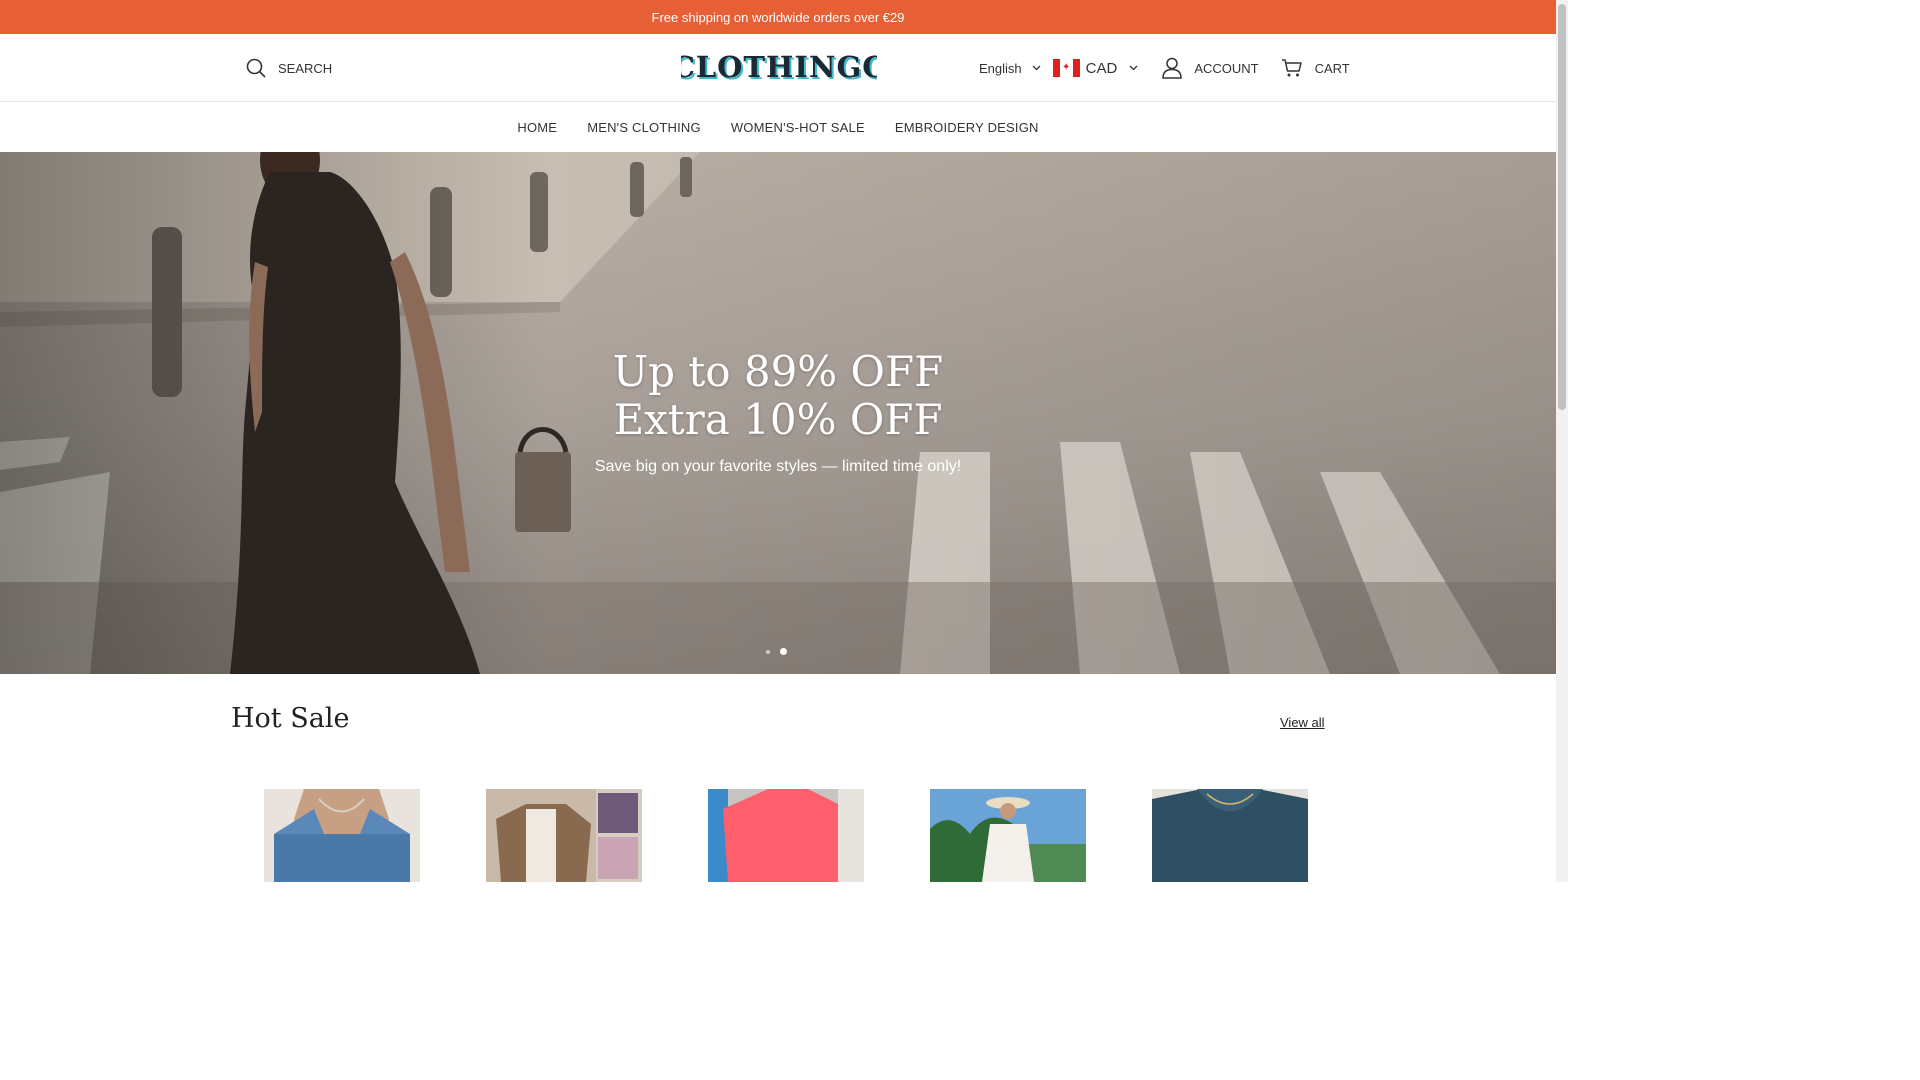 This screenshot has width=1920, height=1080. Describe the element at coordinates (537, 127) in the screenshot. I see `nav-home: HOME` at that location.